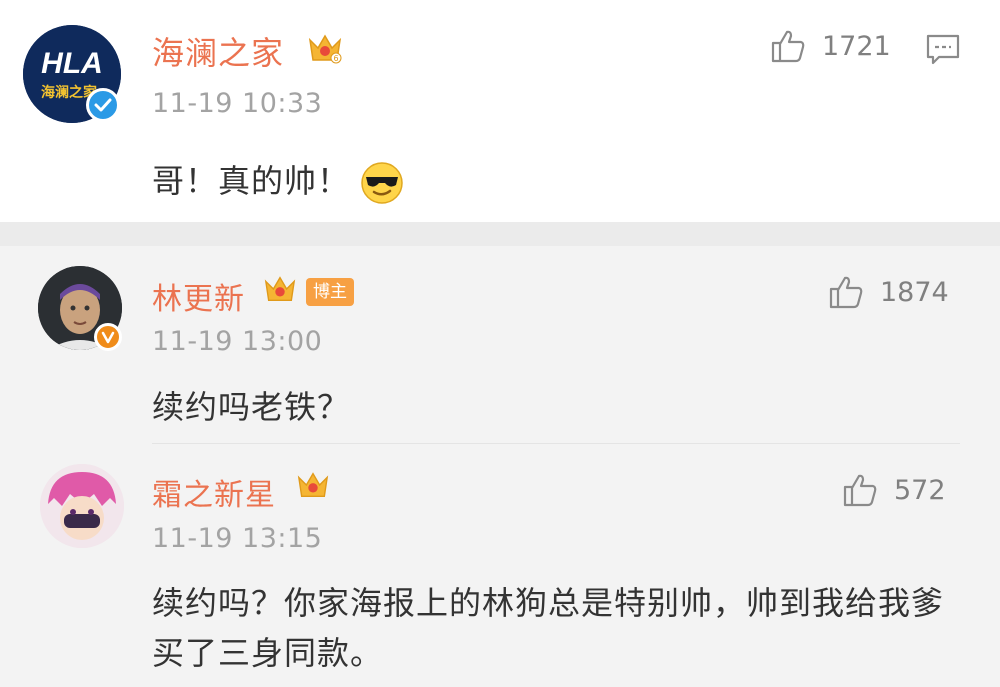 This screenshot has height=687, width=1000. I want to click on username: 霜之新星, so click(214, 492).